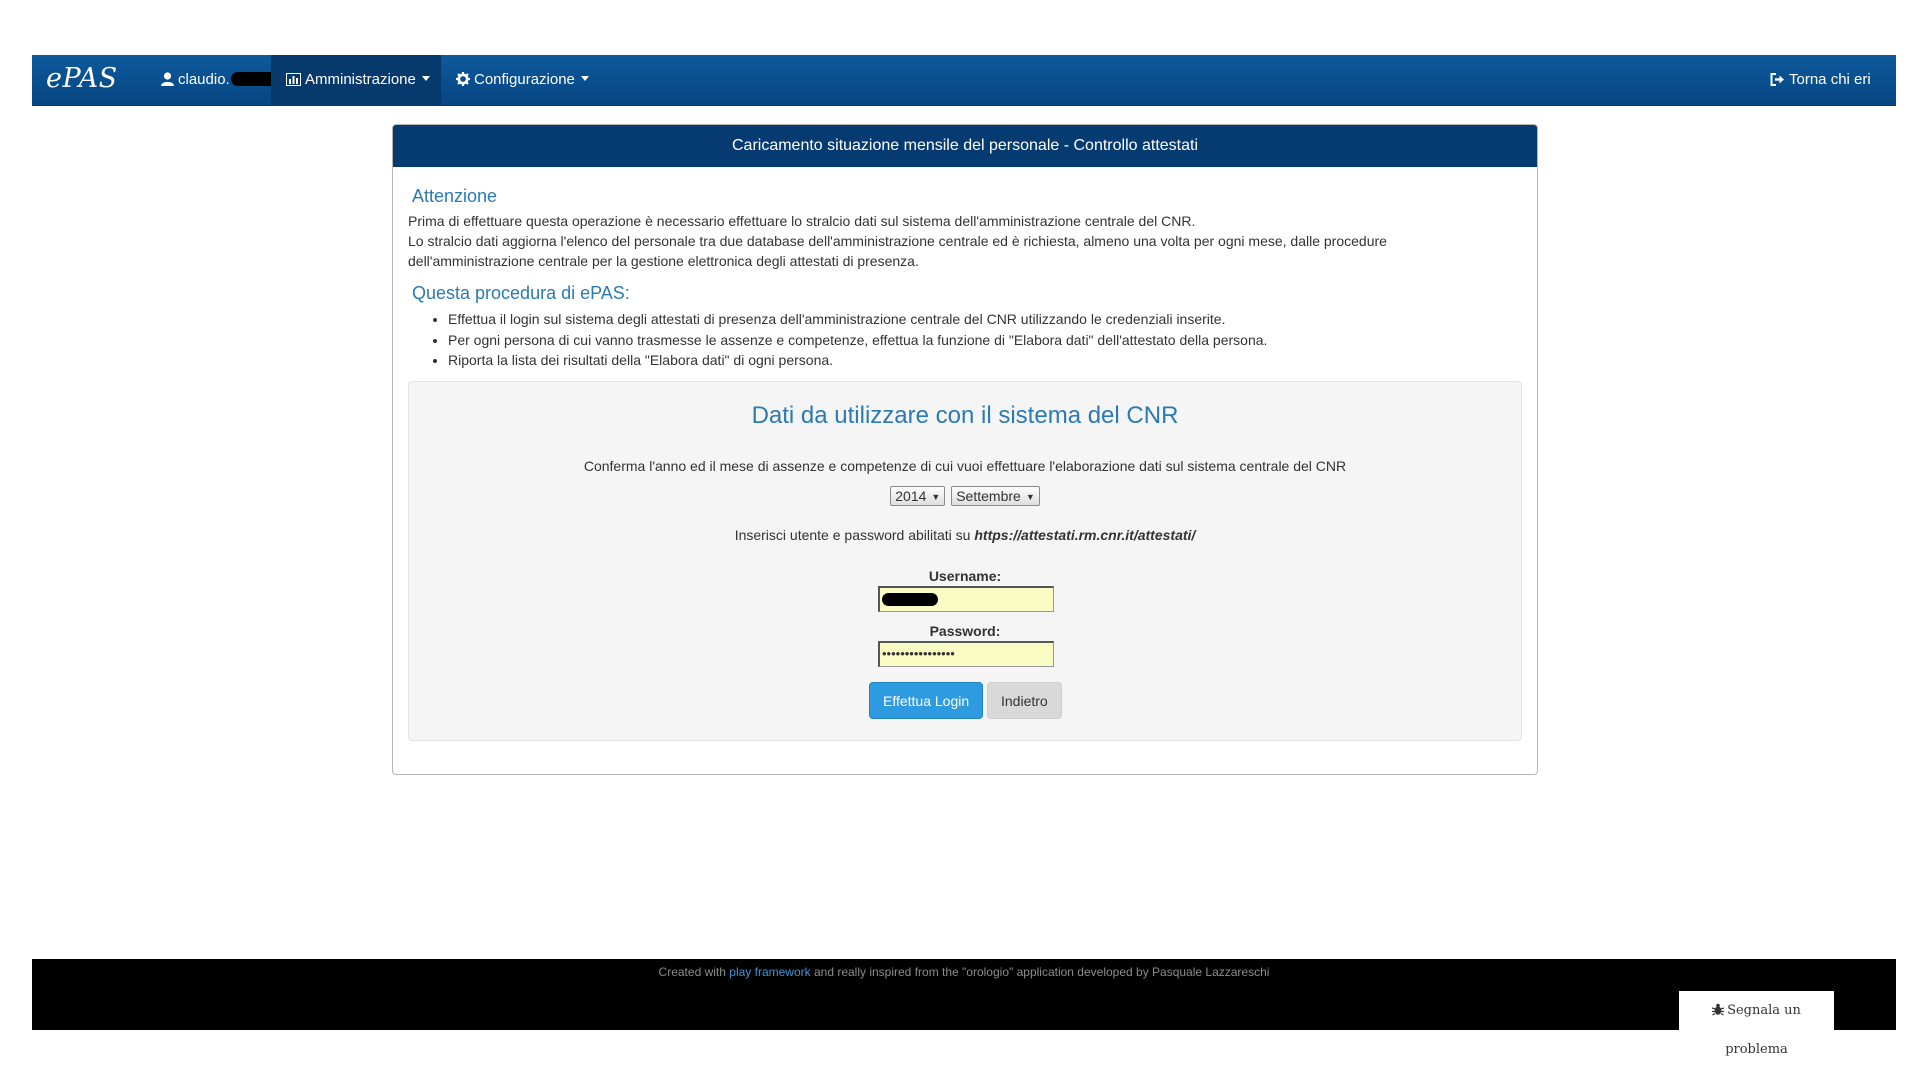 The image size is (1920, 1080). I want to click on play-framework-link: play framework, so click(769, 972).